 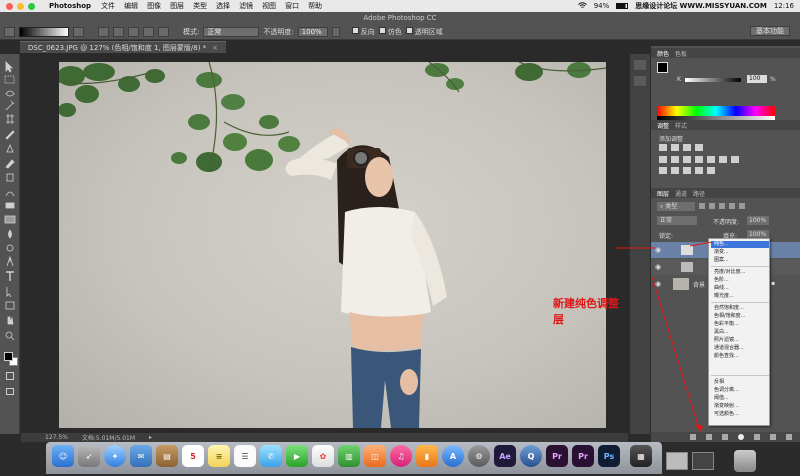 What do you see at coordinates (640, 65) in the screenshot?
I see `history-panel-icon` at bounding box center [640, 65].